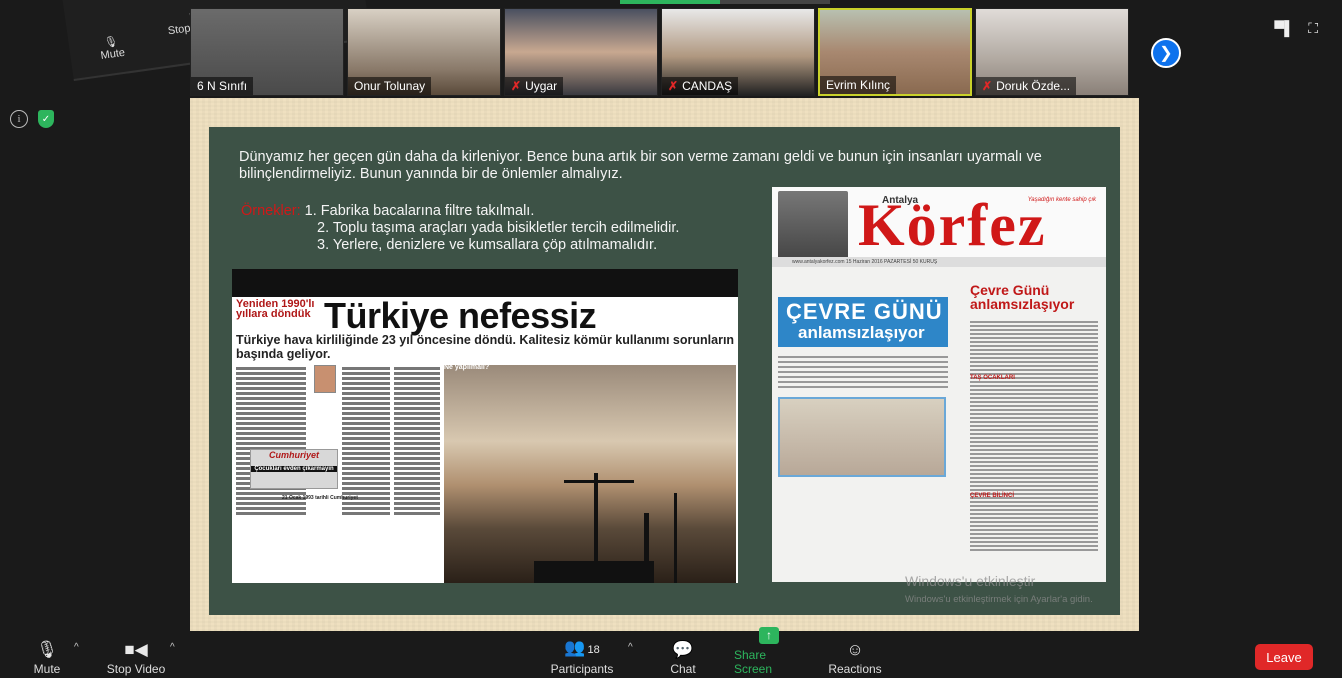  I want to click on participants-options-caret-icon: ^, so click(630, 647).